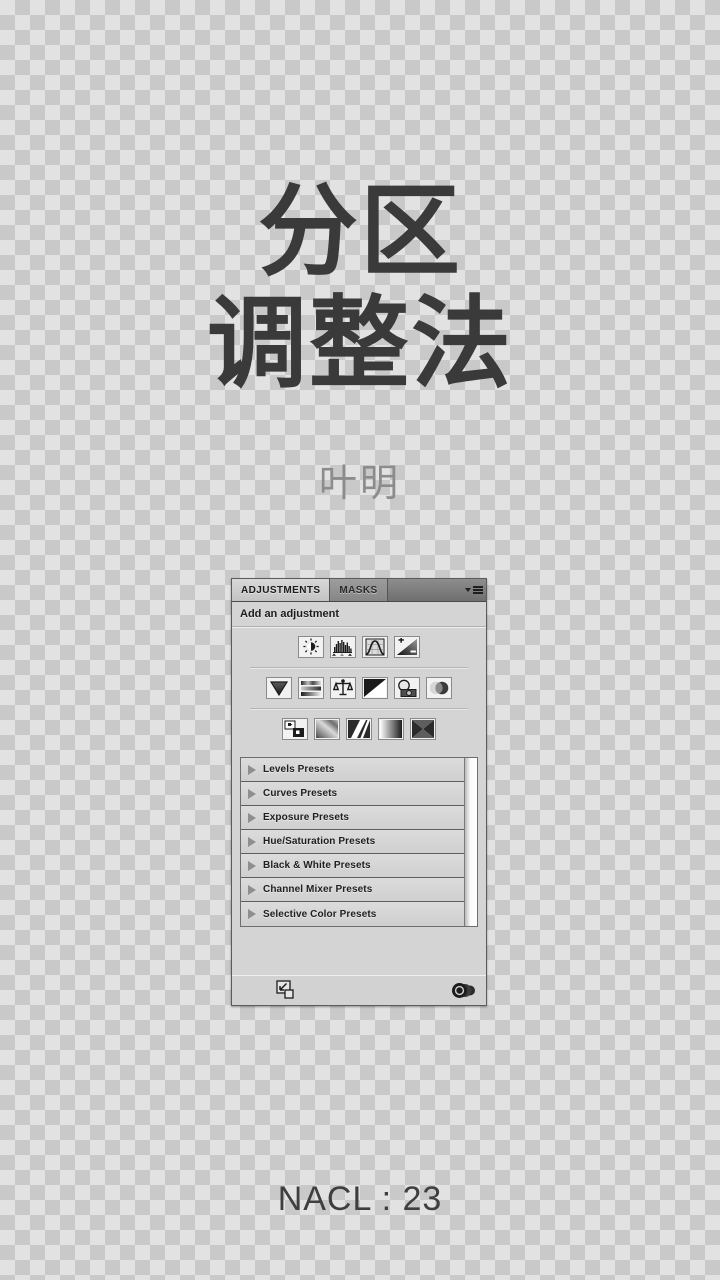 This screenshot has height=1280, width=720. I want to click on color-balance-icon, so click(343, 688).